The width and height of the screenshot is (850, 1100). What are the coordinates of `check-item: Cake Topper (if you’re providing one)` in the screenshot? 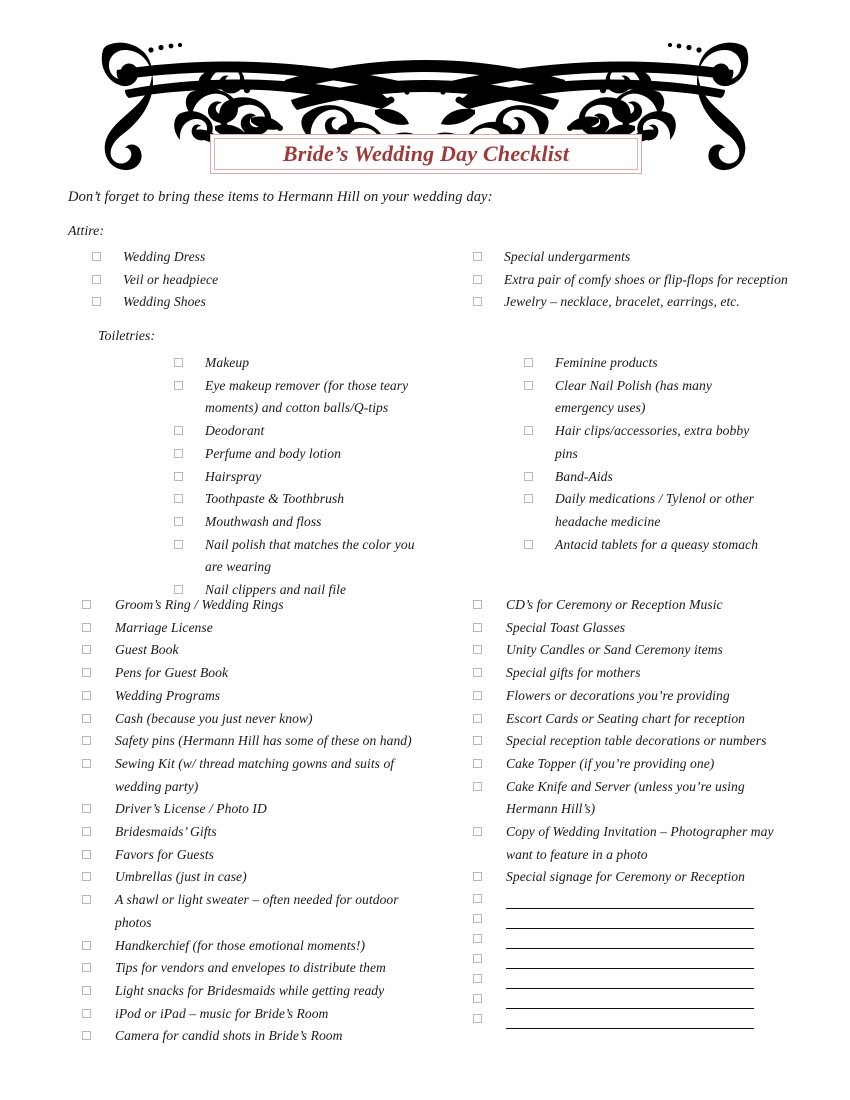 It's located at (633, 764).